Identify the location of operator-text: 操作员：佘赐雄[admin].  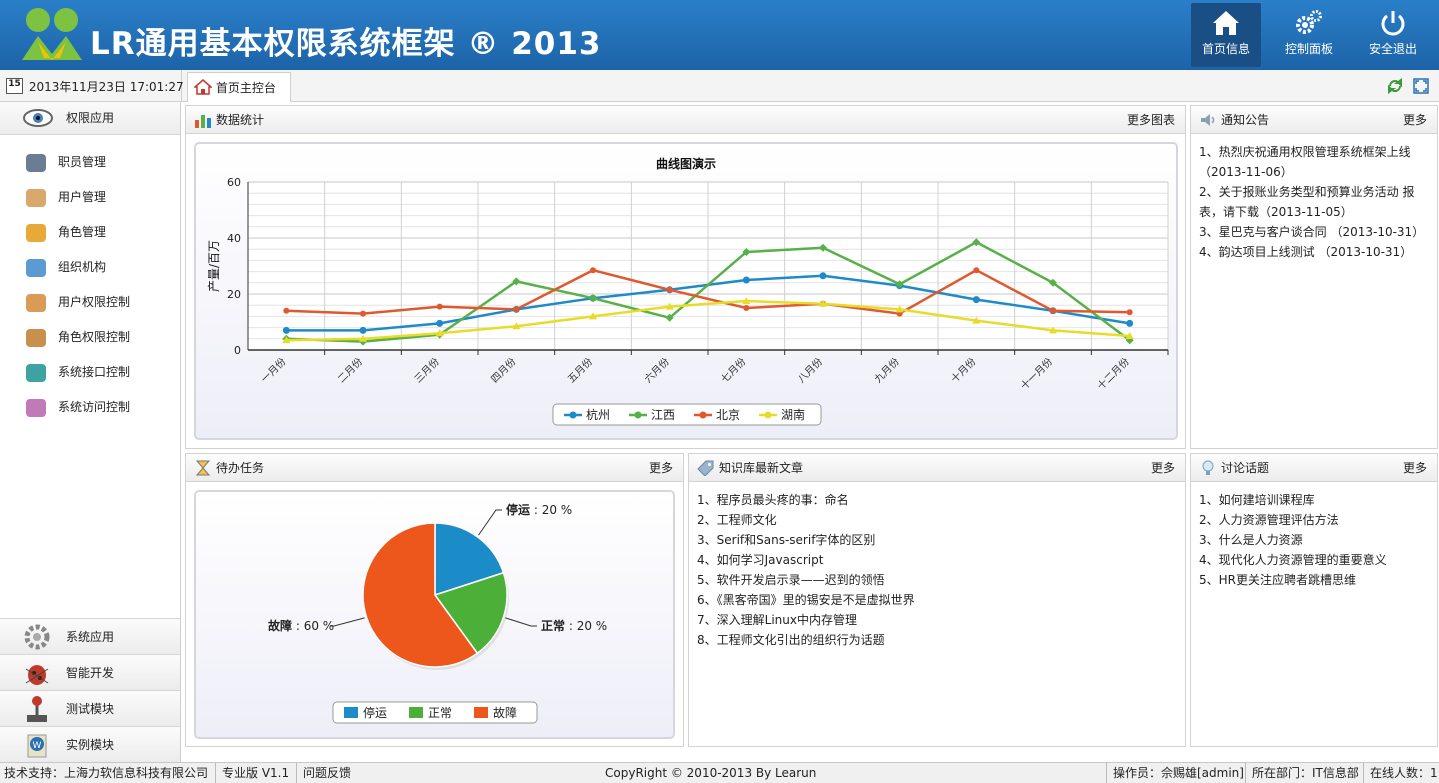
(1175, 773).